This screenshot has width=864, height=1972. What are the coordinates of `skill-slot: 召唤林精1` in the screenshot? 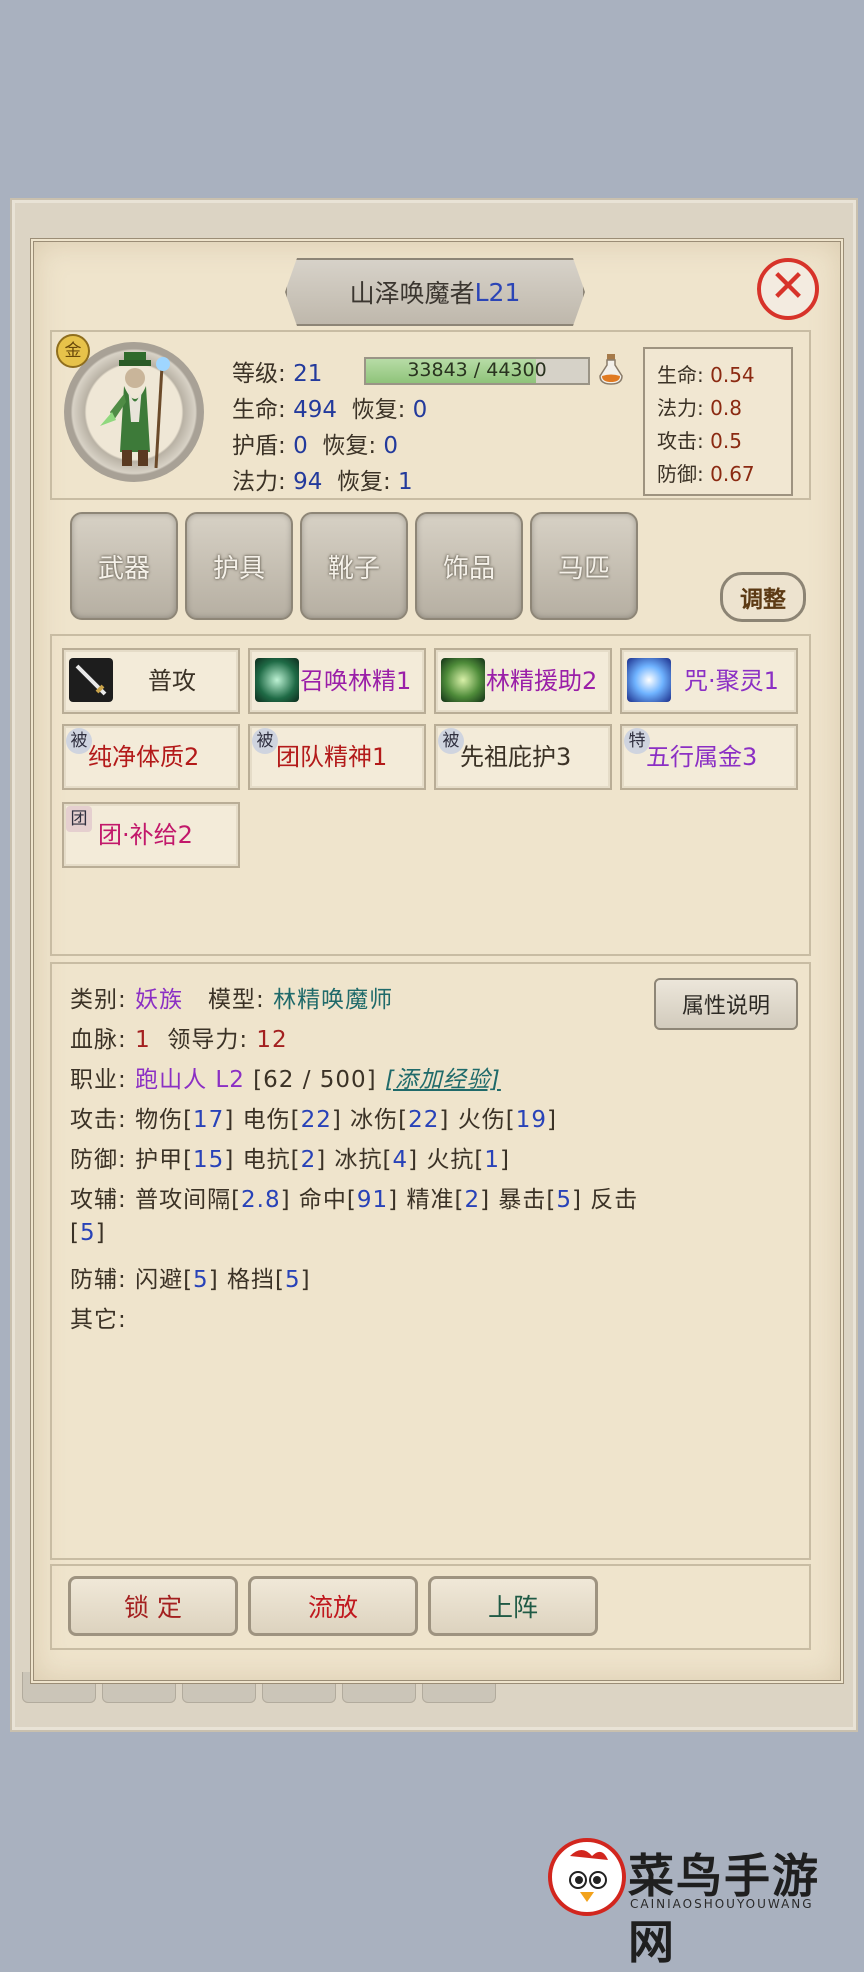 It's located at (337, 681).